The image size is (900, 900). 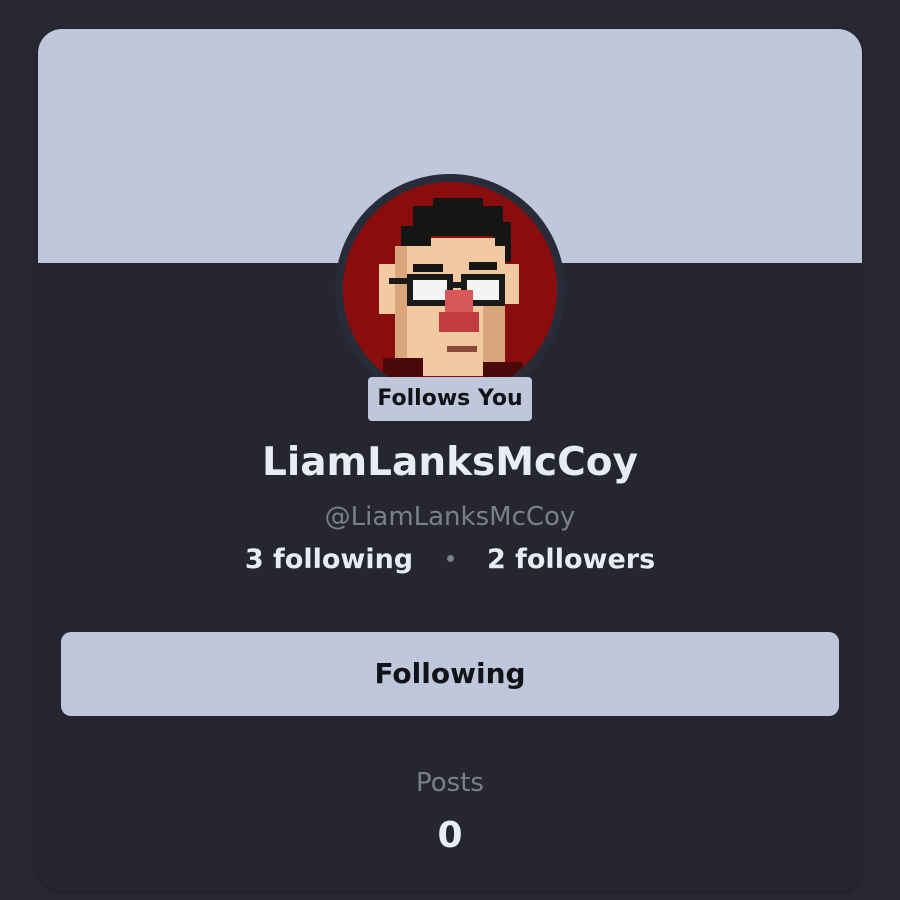 I want to click on following-count-link: 3 following, so click(x=329, y=559).